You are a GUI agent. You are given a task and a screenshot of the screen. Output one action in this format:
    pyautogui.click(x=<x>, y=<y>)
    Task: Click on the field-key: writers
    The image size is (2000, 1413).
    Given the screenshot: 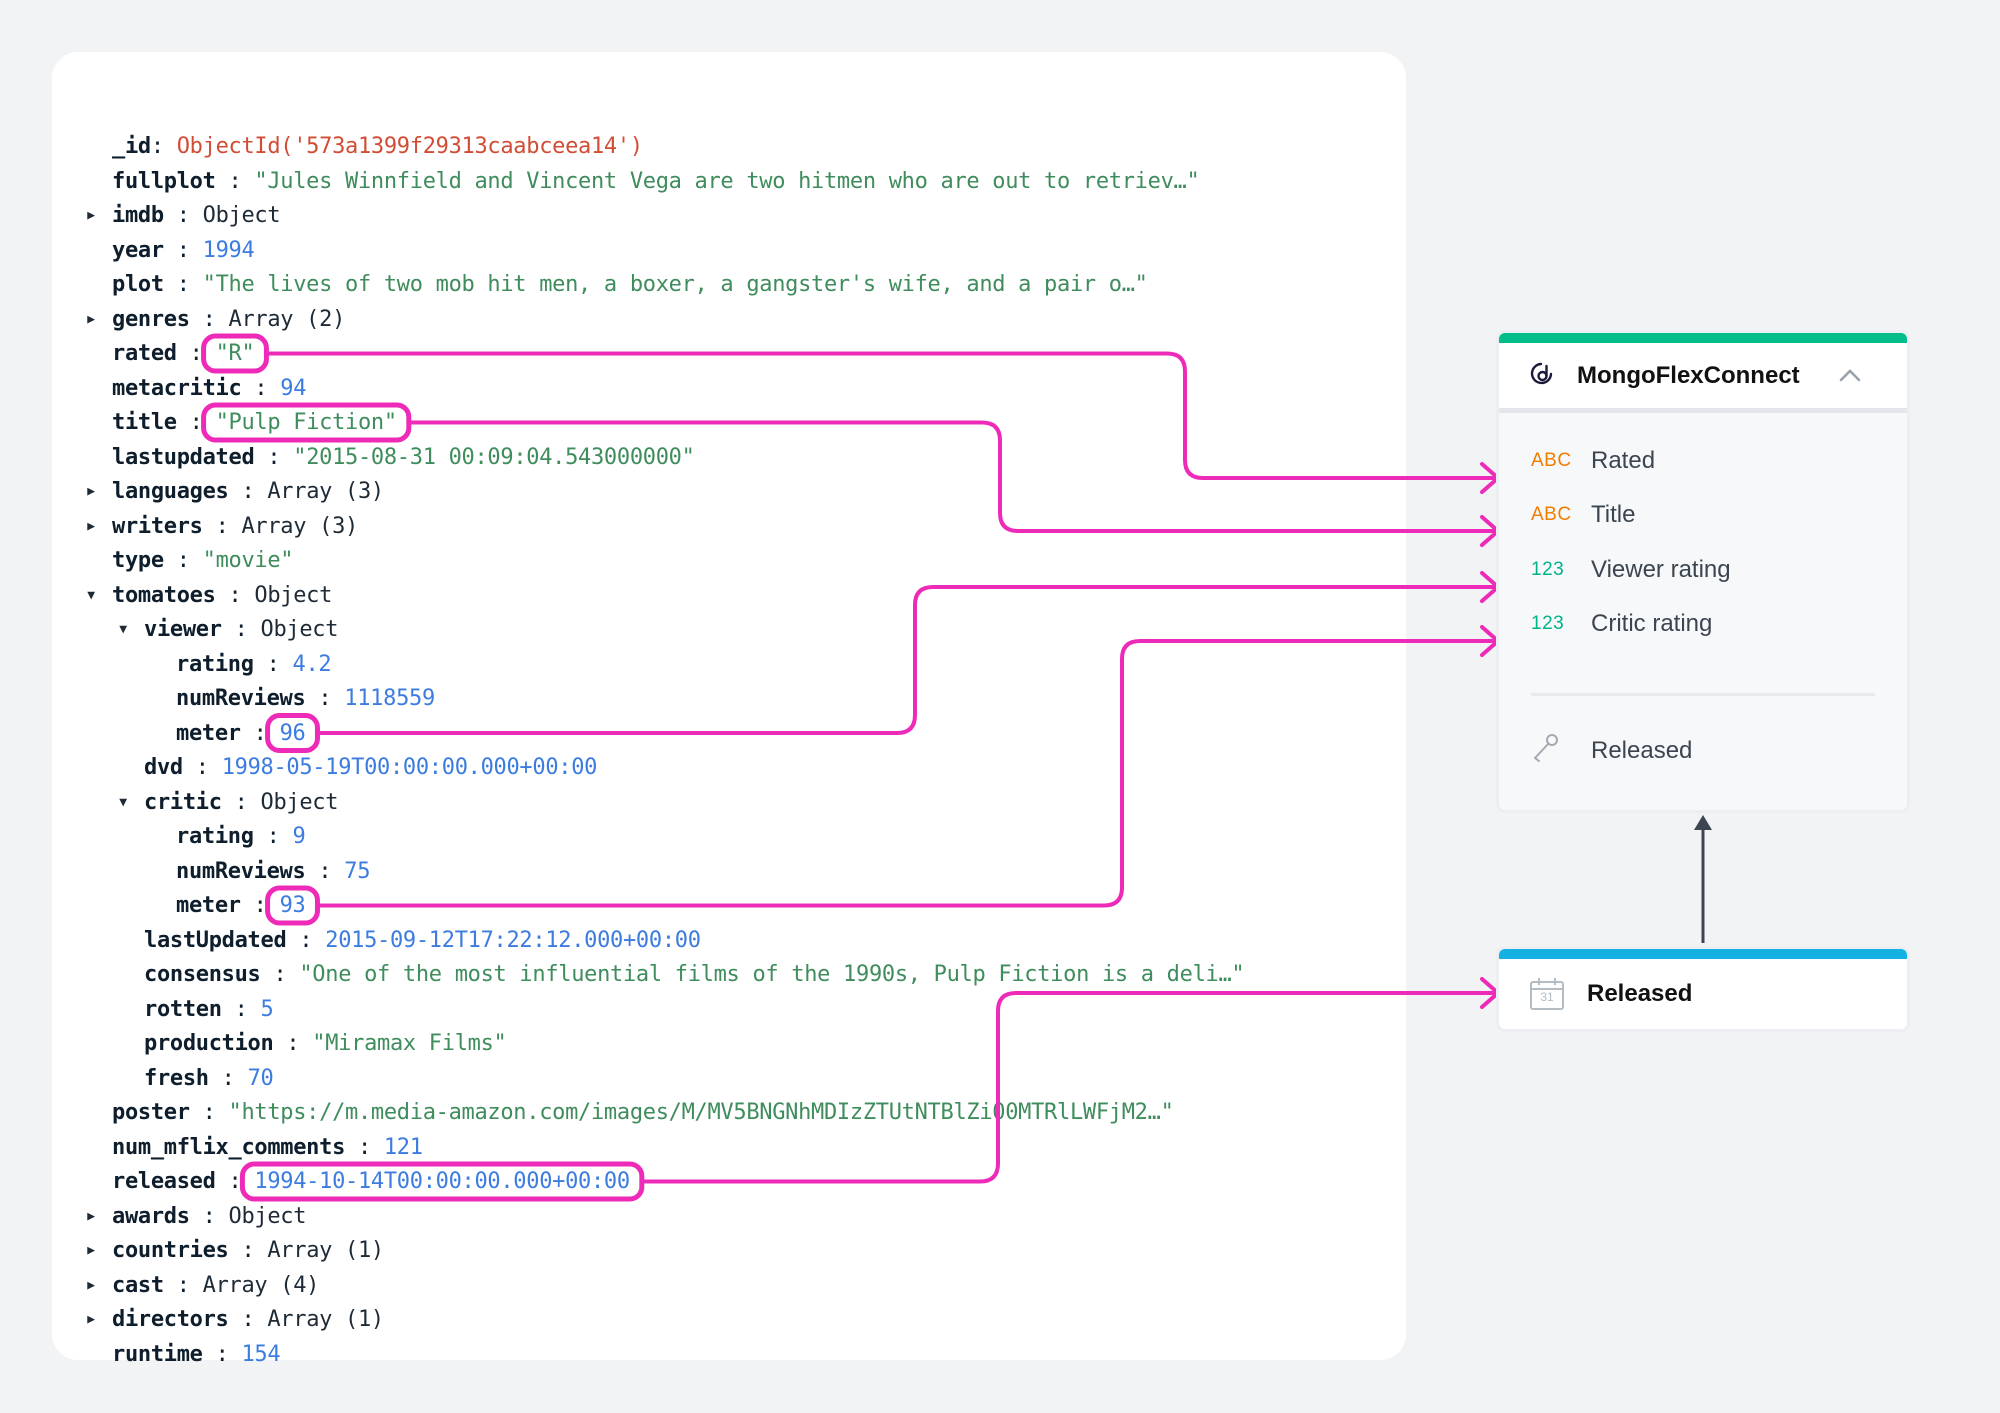 What is the action you would take?
    pyautogui.click(x=157, y=526)
    